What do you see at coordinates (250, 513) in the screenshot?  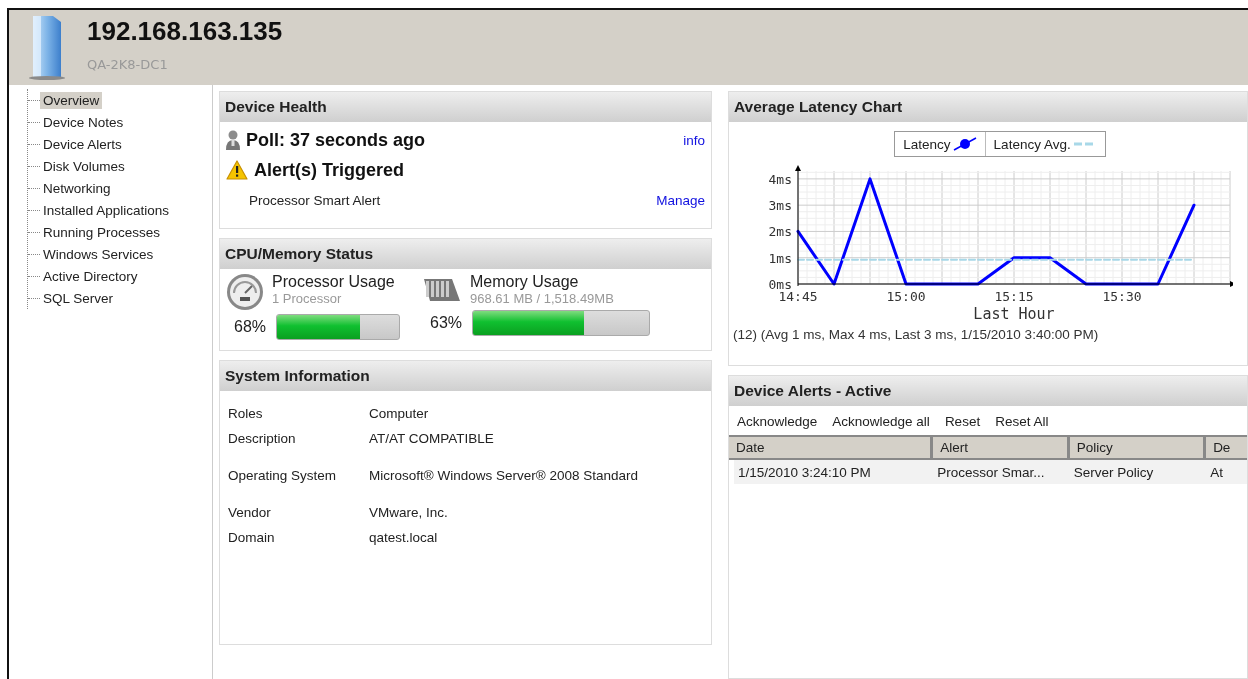 I see `info-label: Vendor` at bounding box center [250, 513].